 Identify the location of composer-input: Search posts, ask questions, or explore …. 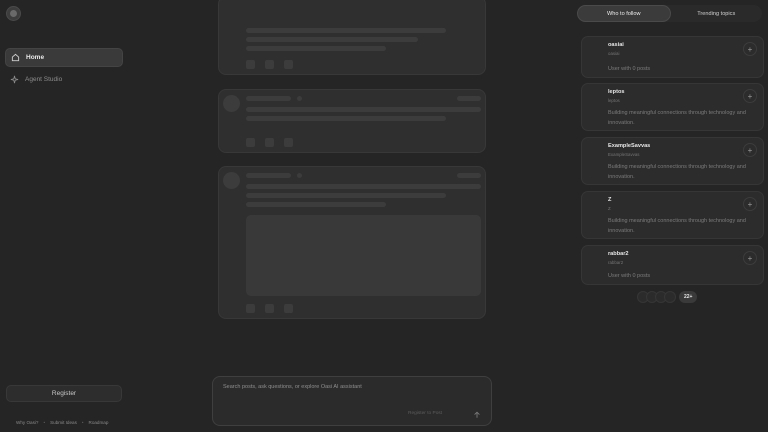
(292, 387).